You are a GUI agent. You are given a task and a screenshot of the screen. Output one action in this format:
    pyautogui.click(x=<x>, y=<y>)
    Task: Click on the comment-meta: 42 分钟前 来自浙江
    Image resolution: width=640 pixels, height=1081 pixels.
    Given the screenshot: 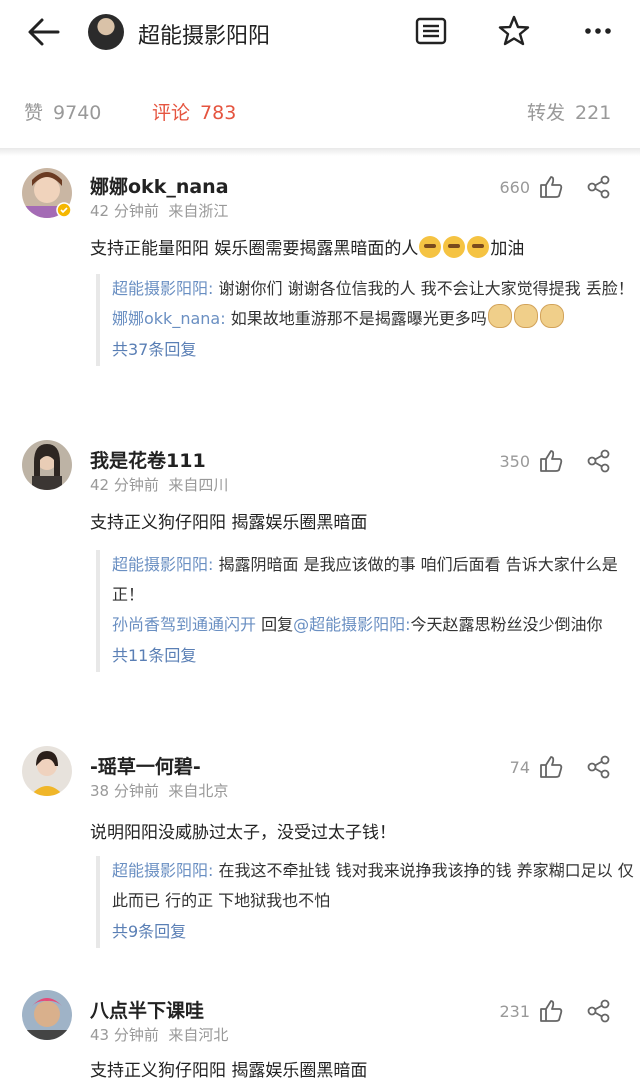 What is the action you would take?
    pyautogui.click(x=159, y=210)
    